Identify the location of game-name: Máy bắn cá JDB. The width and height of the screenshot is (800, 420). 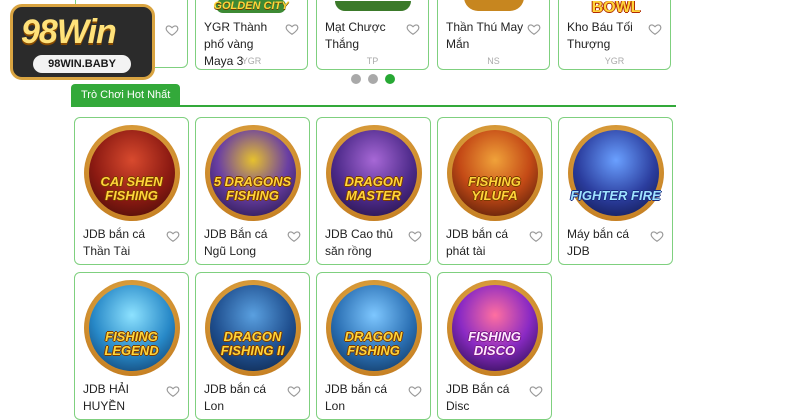
(598, 242).